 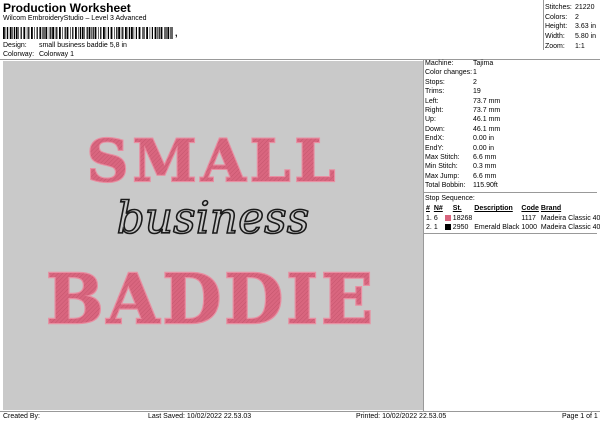 What do you see at coordinates (511, 72) in the screenshot?
I see `info-row: Color changes:1` at bounding box center [511, 72].